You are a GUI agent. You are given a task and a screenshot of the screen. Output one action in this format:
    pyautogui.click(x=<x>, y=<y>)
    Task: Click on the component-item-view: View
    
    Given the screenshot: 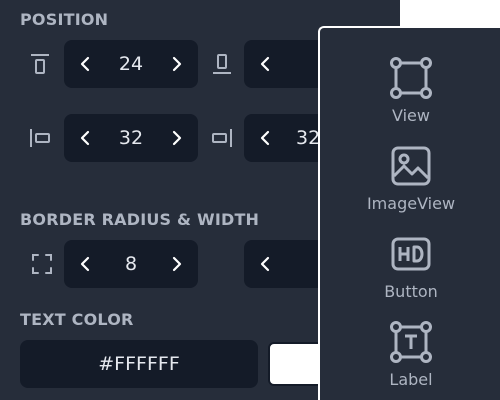 What is the action you would take?
    pyautogui.click(x=410, y=90)
    